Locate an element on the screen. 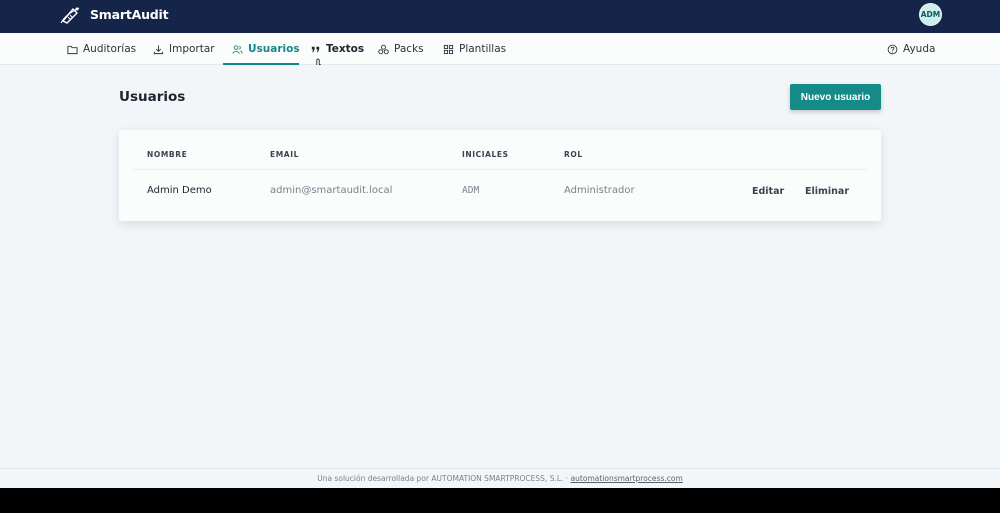  edit-button: Editar is located at coordinates (768, 191).